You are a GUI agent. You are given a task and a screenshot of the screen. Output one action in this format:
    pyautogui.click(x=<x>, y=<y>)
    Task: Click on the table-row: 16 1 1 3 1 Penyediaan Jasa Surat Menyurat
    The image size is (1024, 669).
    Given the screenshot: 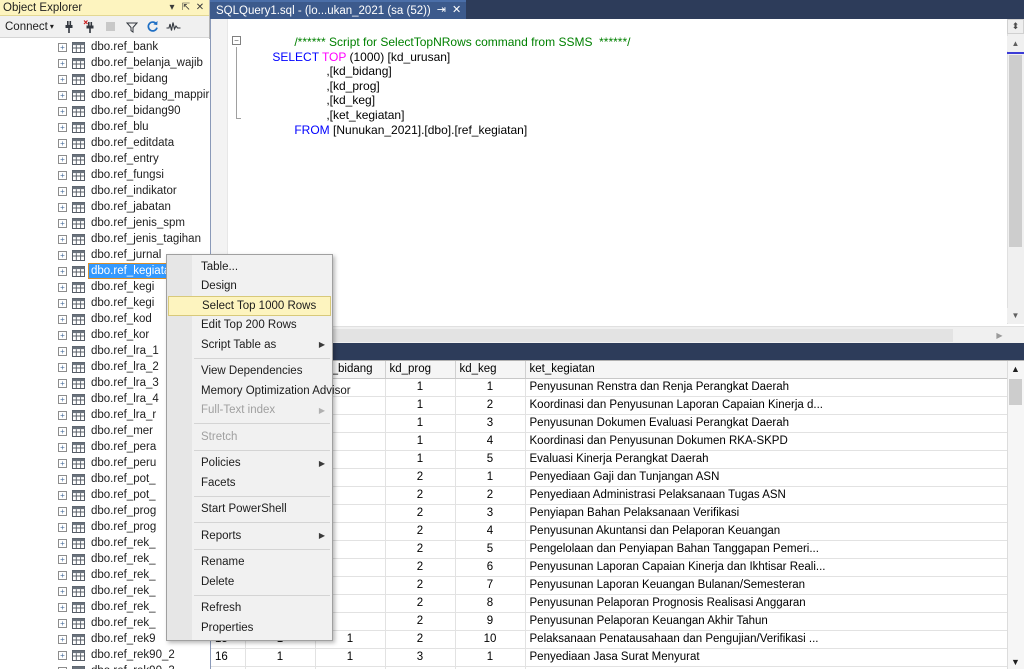 What is the action you would take?
    pyautogui.click(x=617, y=657)
    